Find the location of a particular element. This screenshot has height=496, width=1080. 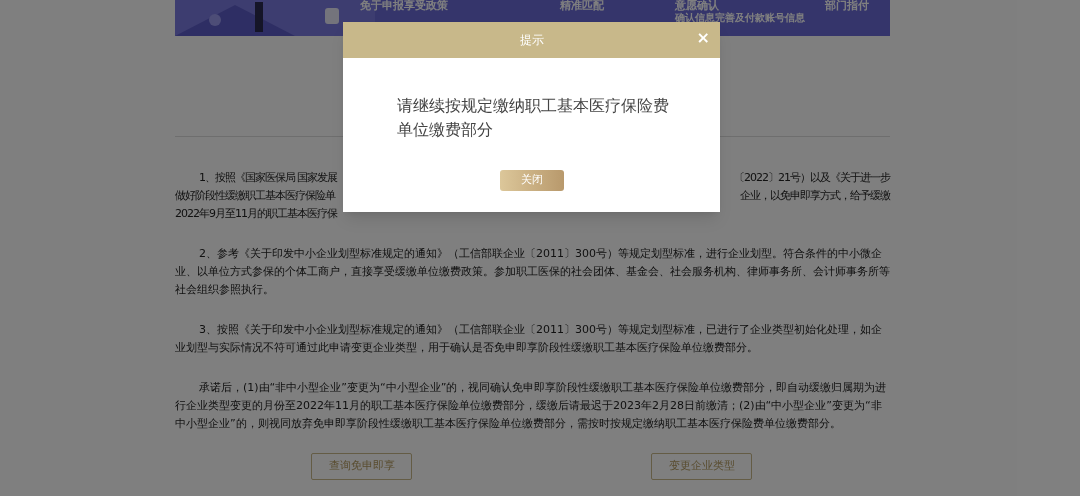

step-label: 意愿确认 is located at coordinates (697, 6).